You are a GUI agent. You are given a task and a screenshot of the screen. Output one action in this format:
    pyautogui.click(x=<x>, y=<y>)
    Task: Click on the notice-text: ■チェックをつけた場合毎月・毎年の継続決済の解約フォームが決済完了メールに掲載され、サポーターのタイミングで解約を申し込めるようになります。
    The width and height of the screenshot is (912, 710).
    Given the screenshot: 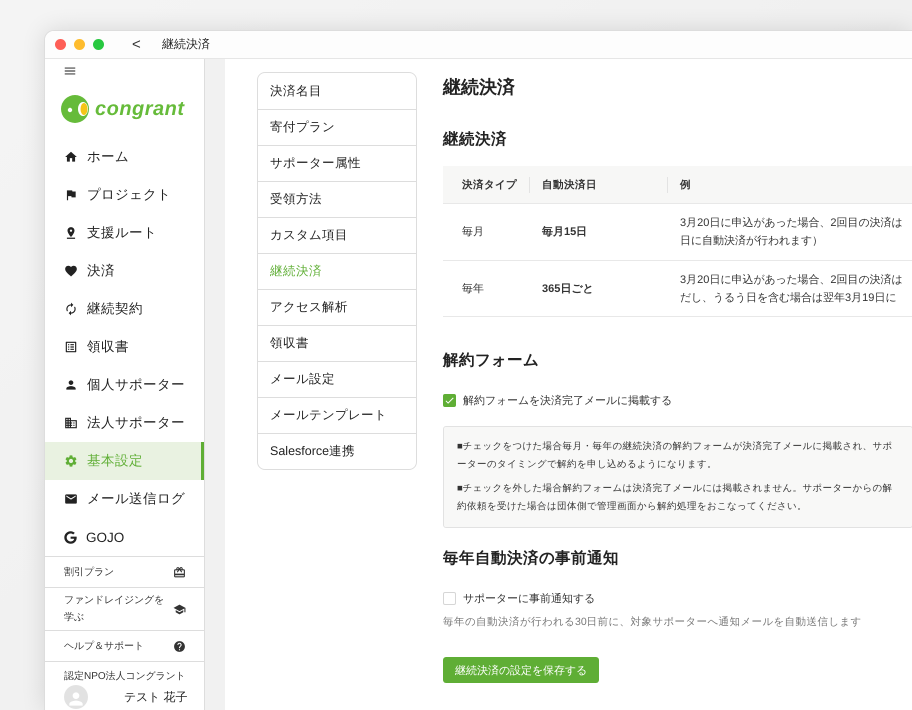 What is the action you would take?
    pyautogui.click(x=675, y=456)
    